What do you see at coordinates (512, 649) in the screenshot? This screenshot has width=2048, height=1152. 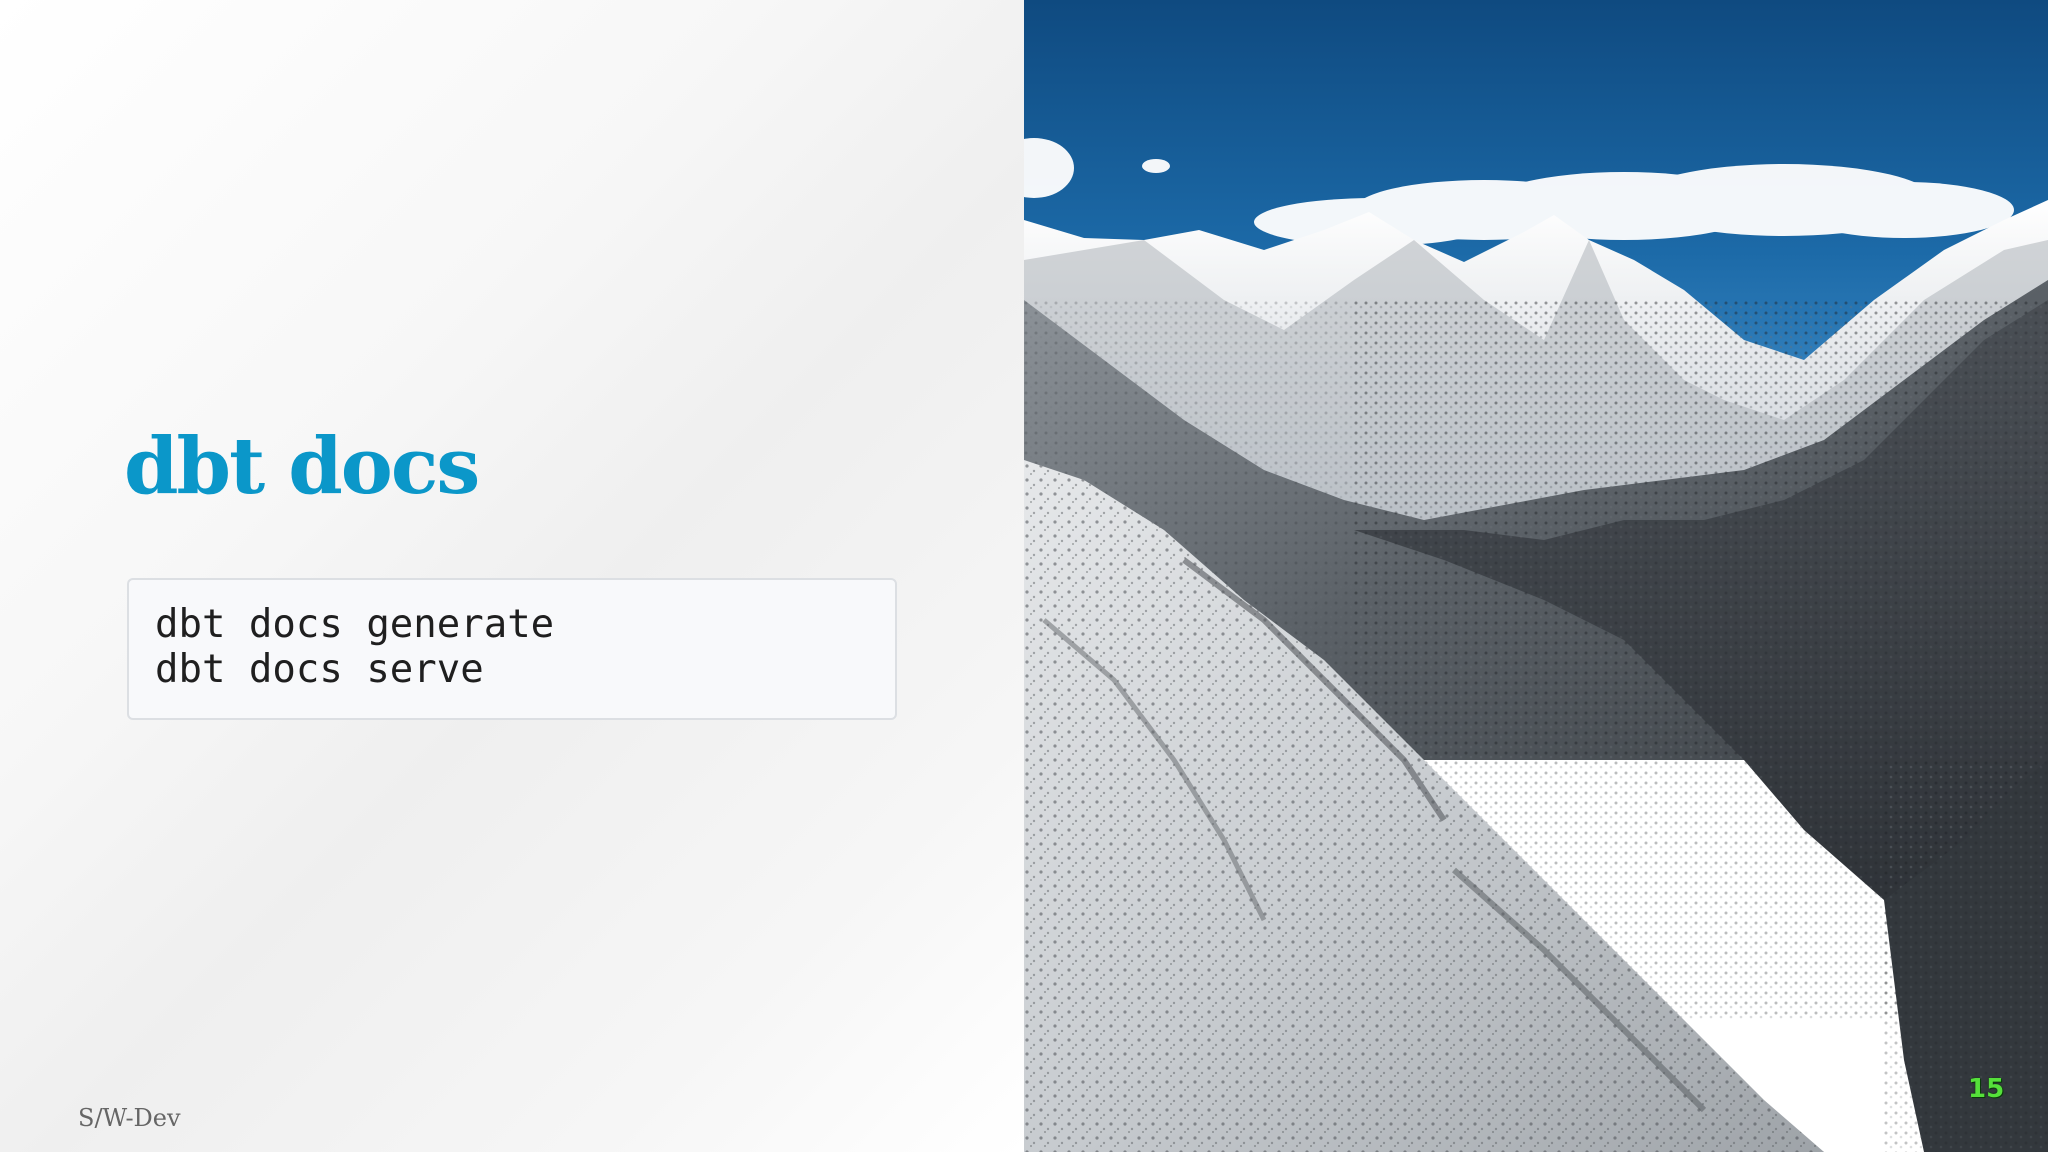 I see `code-block: dbt docs generate dbt docs serve` at bounding box center [512, 649].